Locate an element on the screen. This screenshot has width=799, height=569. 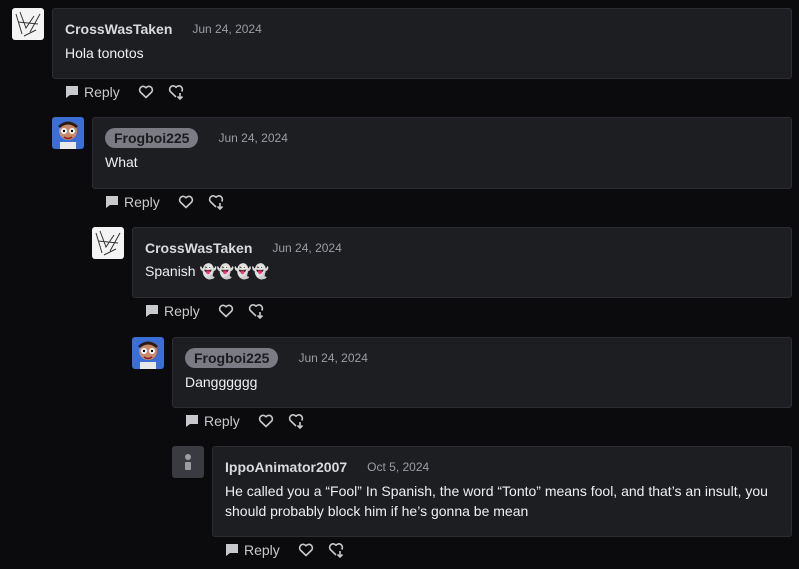
comment-text: Hola tonotos is located at coordinates (104, 53).